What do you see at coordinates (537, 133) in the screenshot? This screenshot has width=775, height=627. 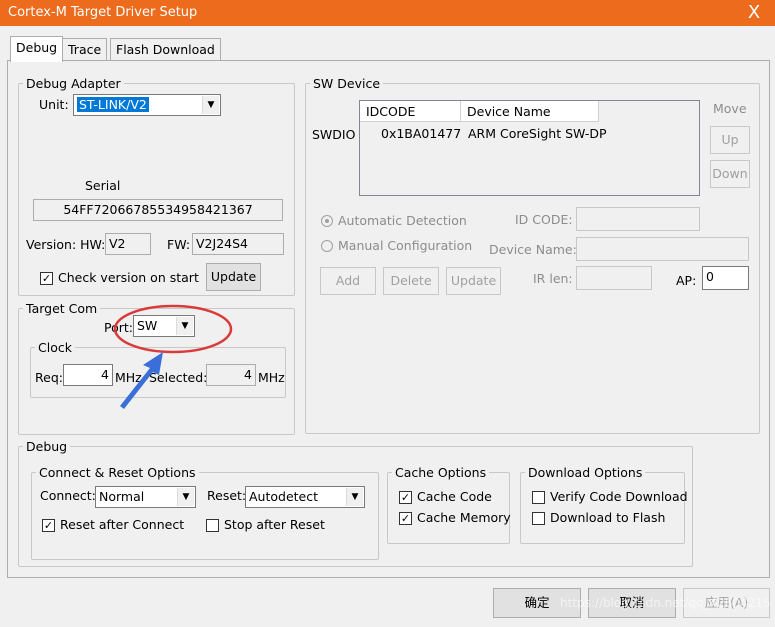 I see `row-device-name: ARM CoreSight SW-DP` at bounding box center [537, 133].